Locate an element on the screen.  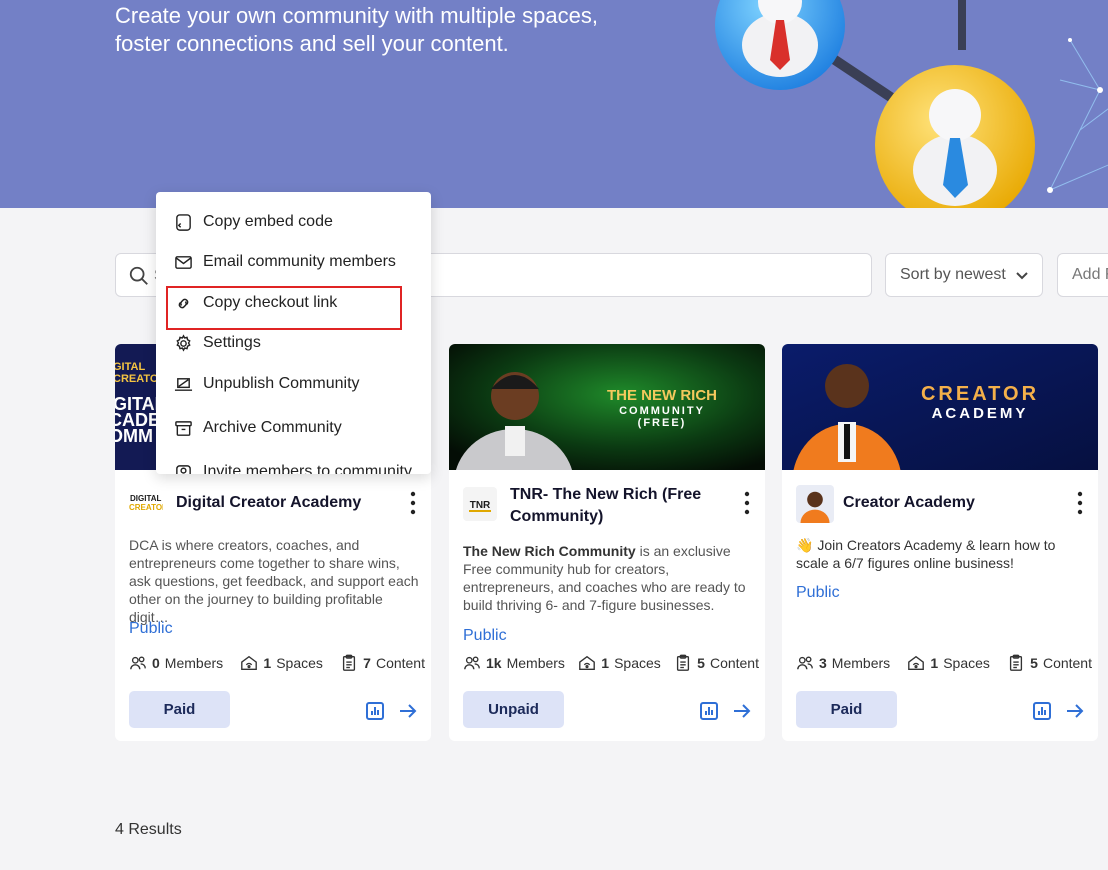
chevron-down-icon is located at coordinates (1022, 276).